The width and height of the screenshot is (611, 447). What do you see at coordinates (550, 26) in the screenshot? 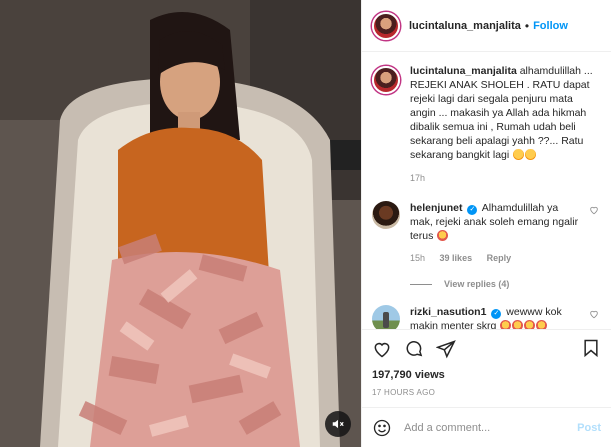
I see `follow-button: Follow` at bounding box center [550, 26].